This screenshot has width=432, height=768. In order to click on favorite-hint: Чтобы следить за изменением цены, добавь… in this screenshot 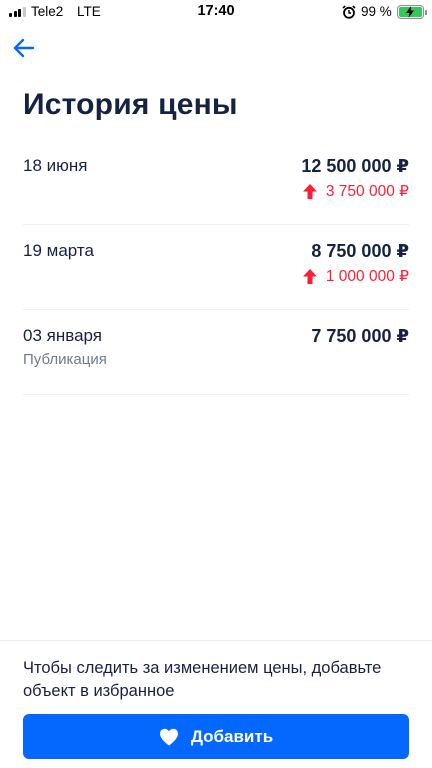, I will do `click(202, 679)`.